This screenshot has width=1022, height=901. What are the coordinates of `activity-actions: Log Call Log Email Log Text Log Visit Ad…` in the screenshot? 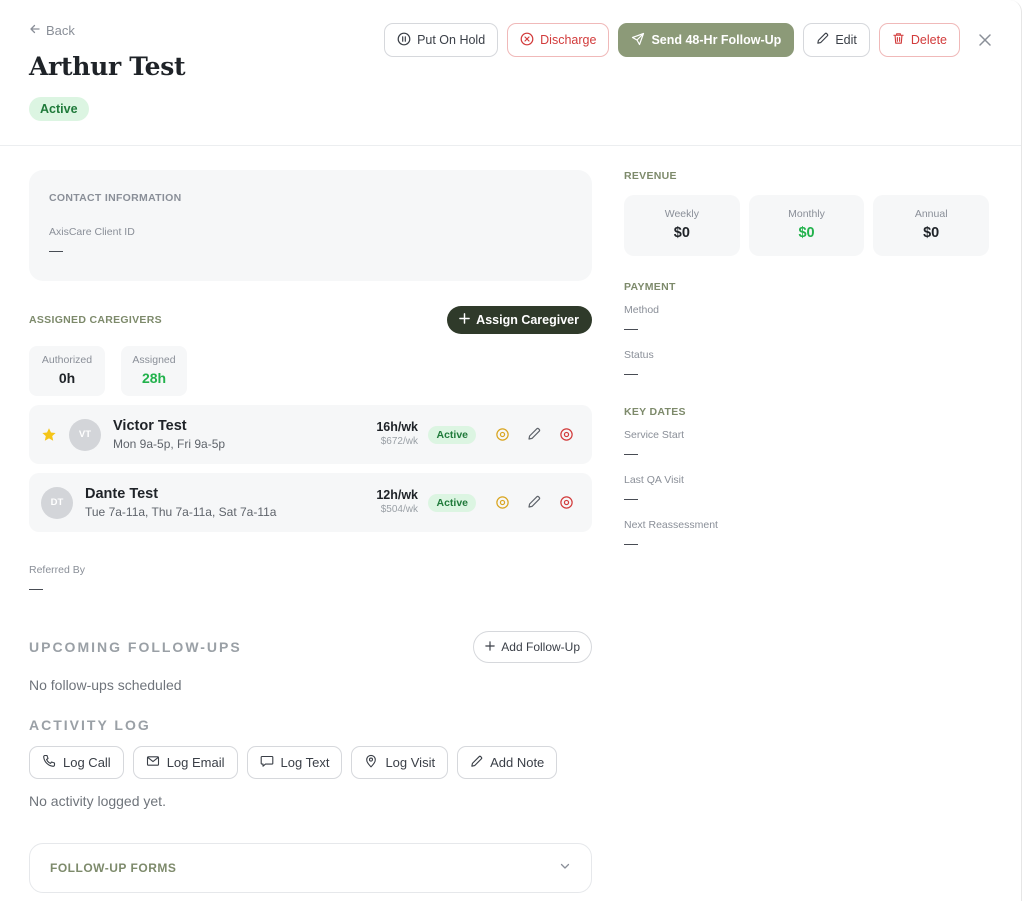 It's located at (310, 762).